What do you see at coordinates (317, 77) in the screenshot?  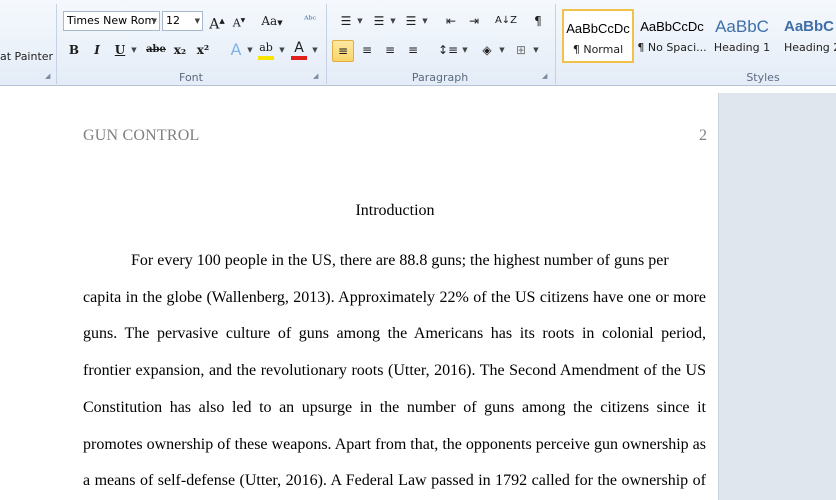 I see `font-dialog-launcher-icon: ◢` at bounding box center [317, 77].